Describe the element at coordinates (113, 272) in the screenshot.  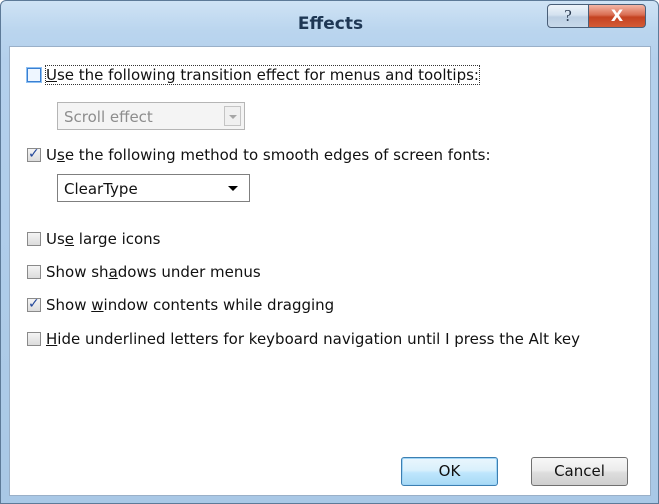
I see `menu-shadows-access-key: a` at that location.